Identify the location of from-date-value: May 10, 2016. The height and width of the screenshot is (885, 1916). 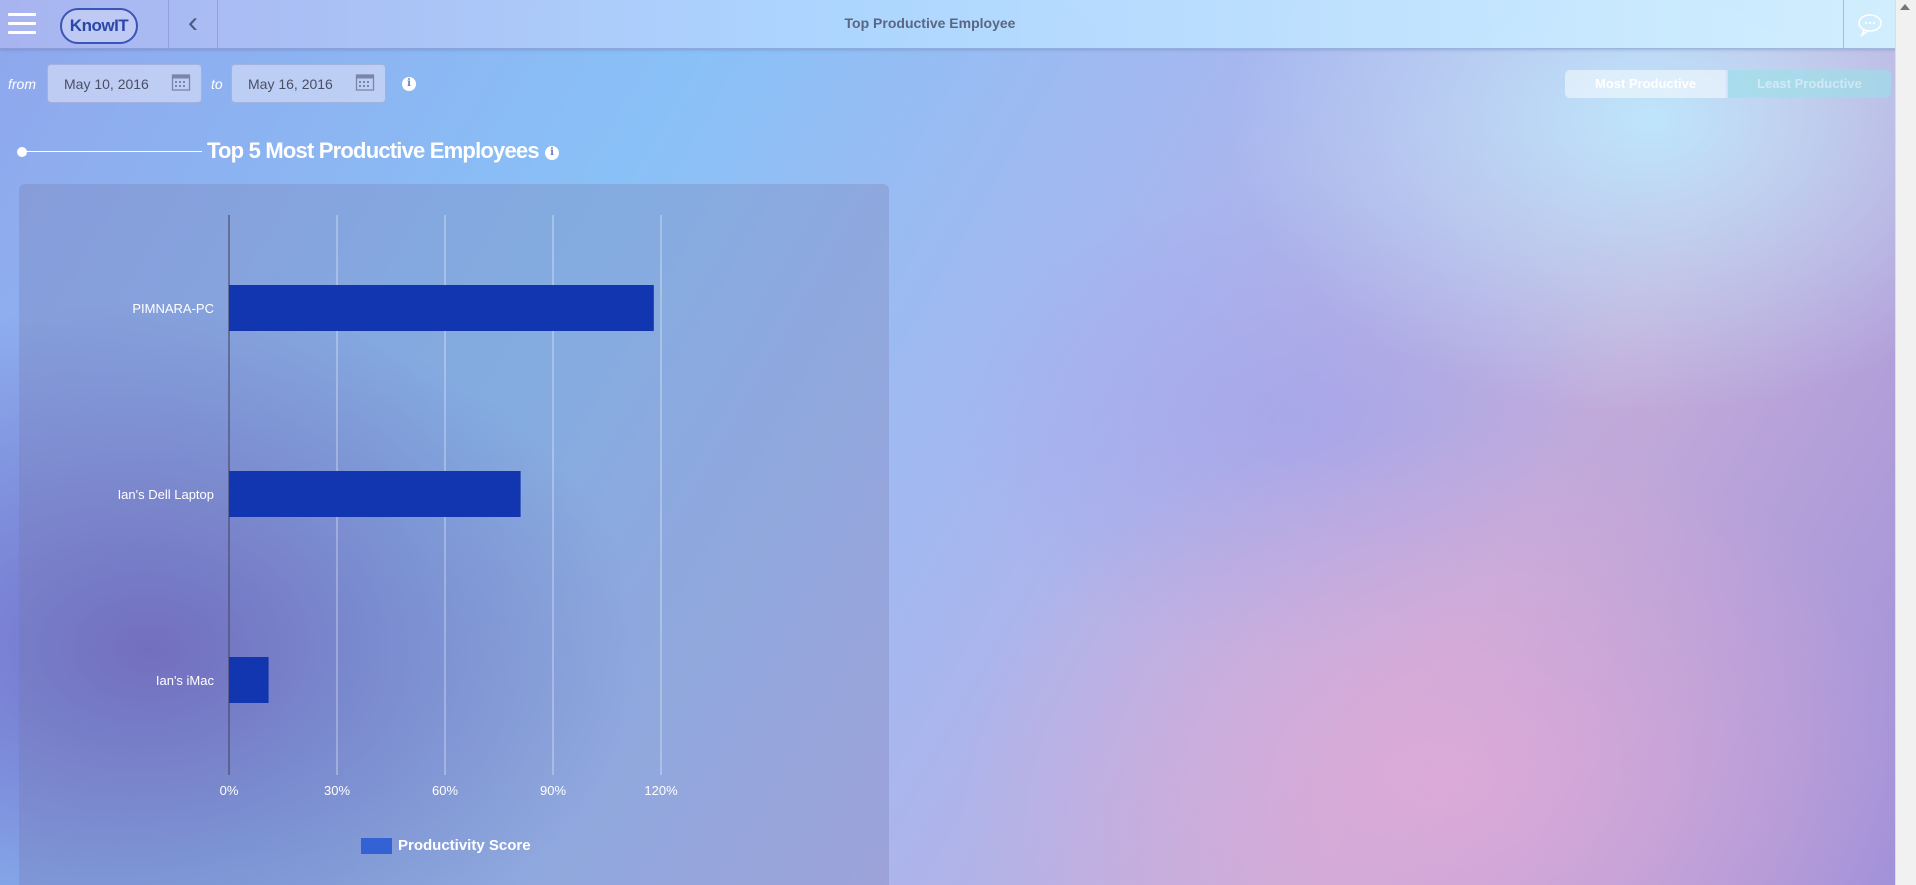
(106, 84).